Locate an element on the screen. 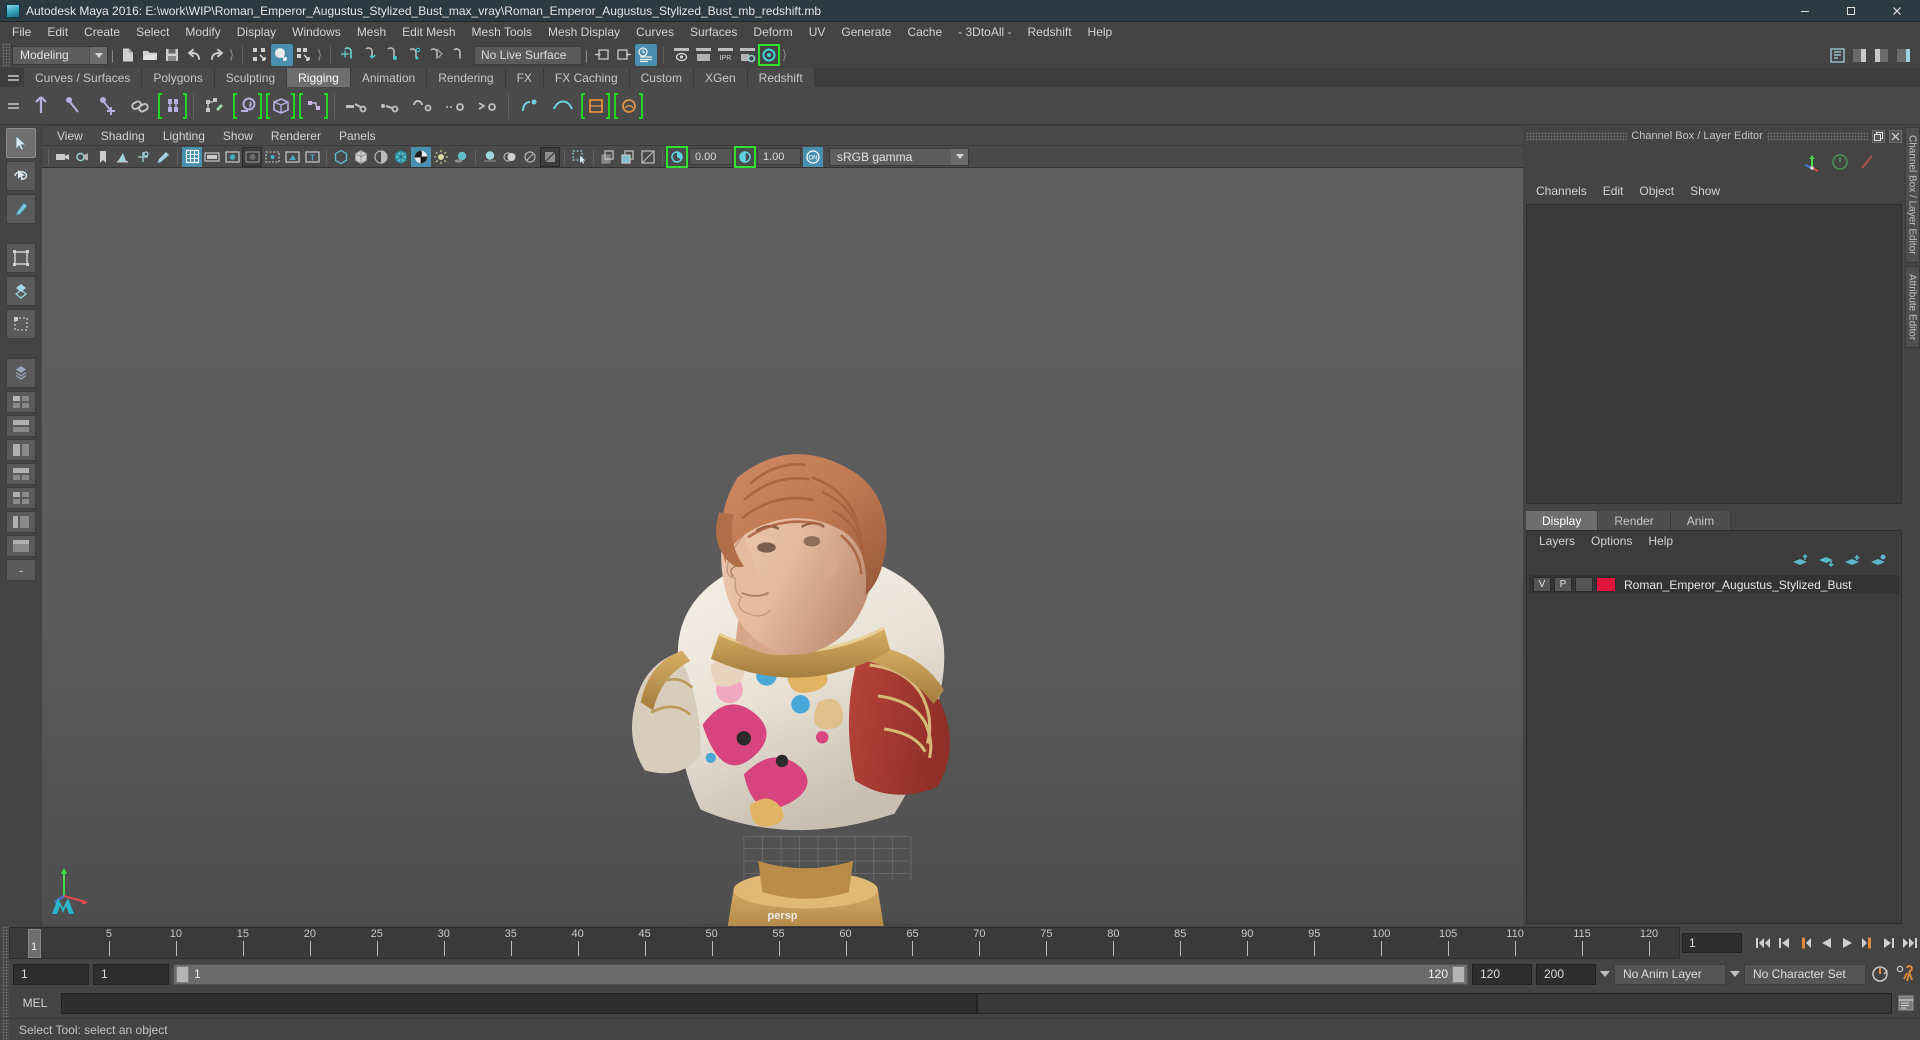  panel-drag-dots-left is located at coordinates (1577, 136).